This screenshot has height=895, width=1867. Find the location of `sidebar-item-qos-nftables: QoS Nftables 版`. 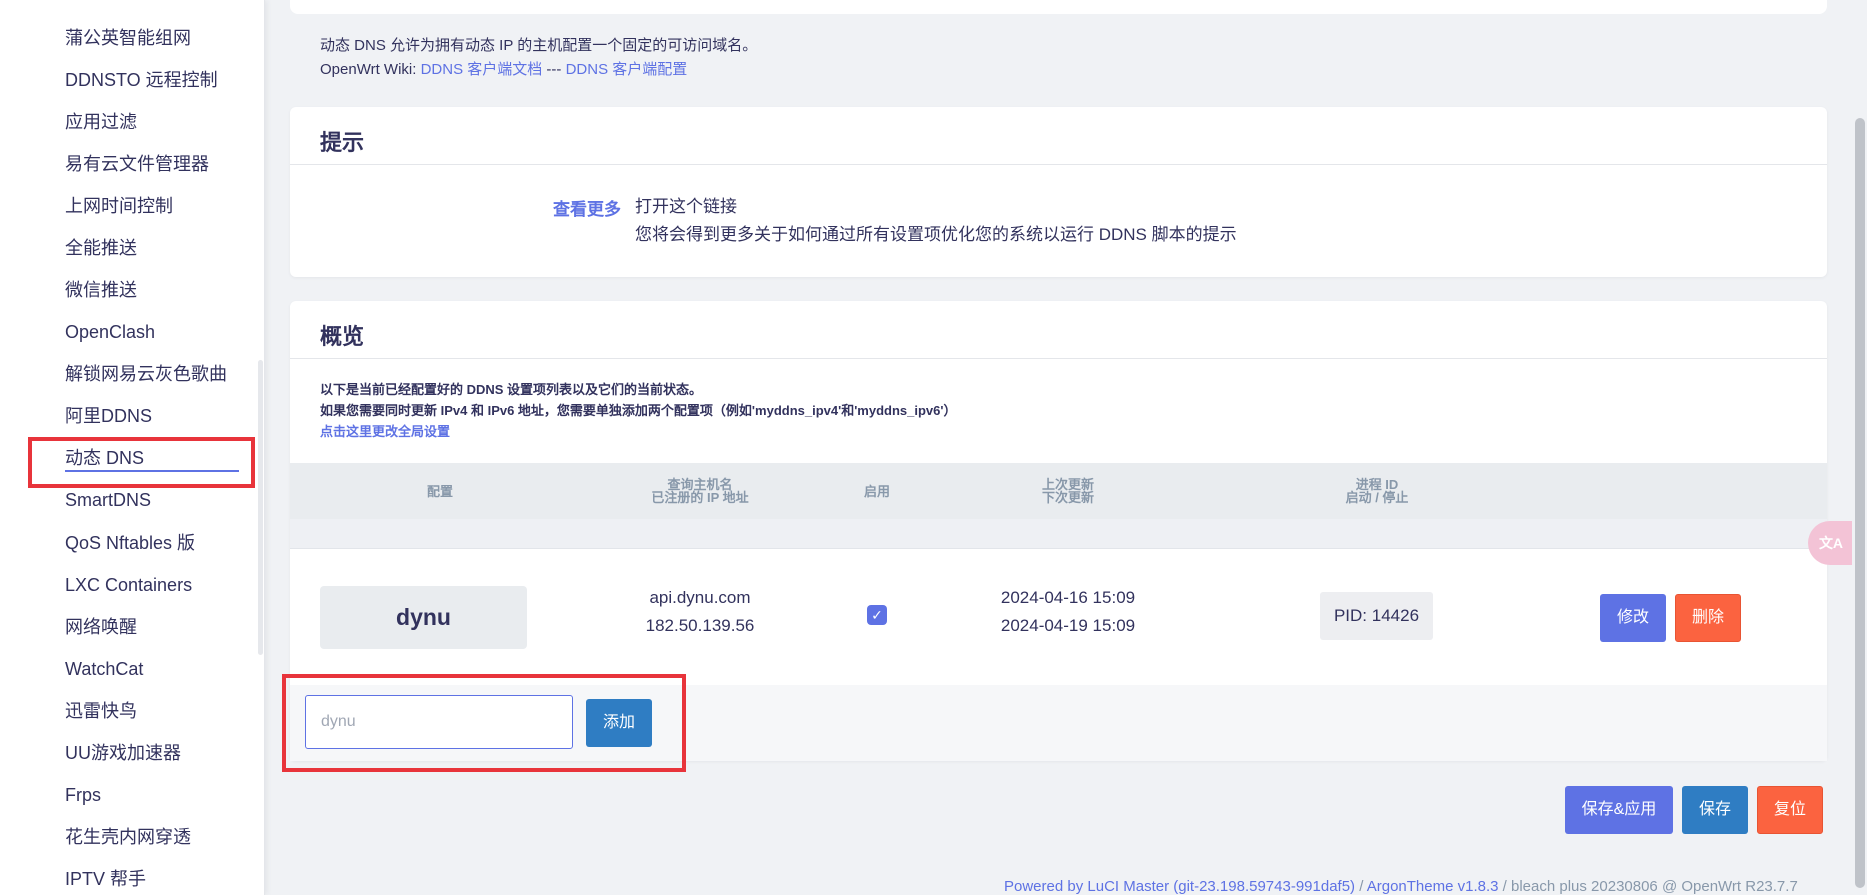

sidebar-item-qos-nftables: QoS Nftables 版 is located at coordinates (130, 543).